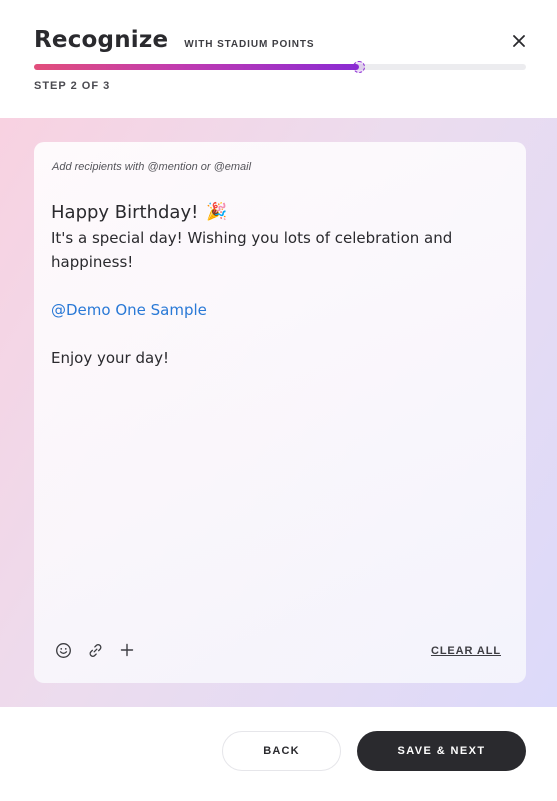  Describe the element at coordinates (249, 44) in the screenshot. I see `page-subtitle: WITH STADIUM POINTS` at that location.